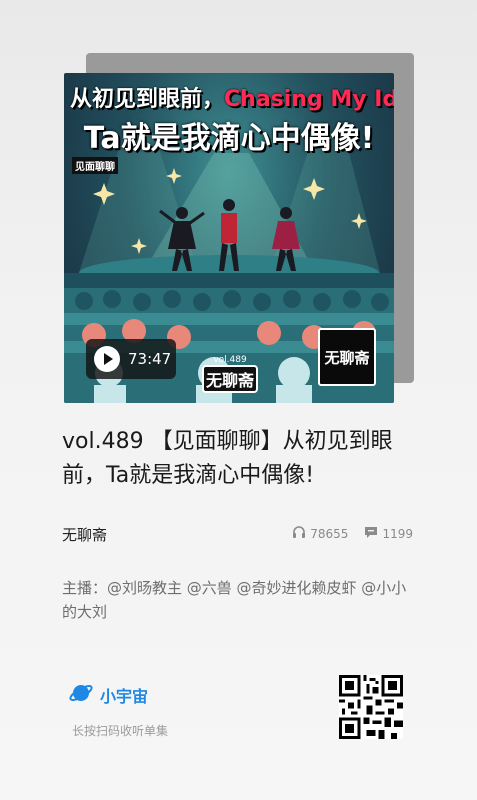 The width and height of the screenshot is (477, 800). Describe the element at coordinates (230, 379) in the screenshot. I see `cover-vol-logo-name: 无聊斋` at that location.